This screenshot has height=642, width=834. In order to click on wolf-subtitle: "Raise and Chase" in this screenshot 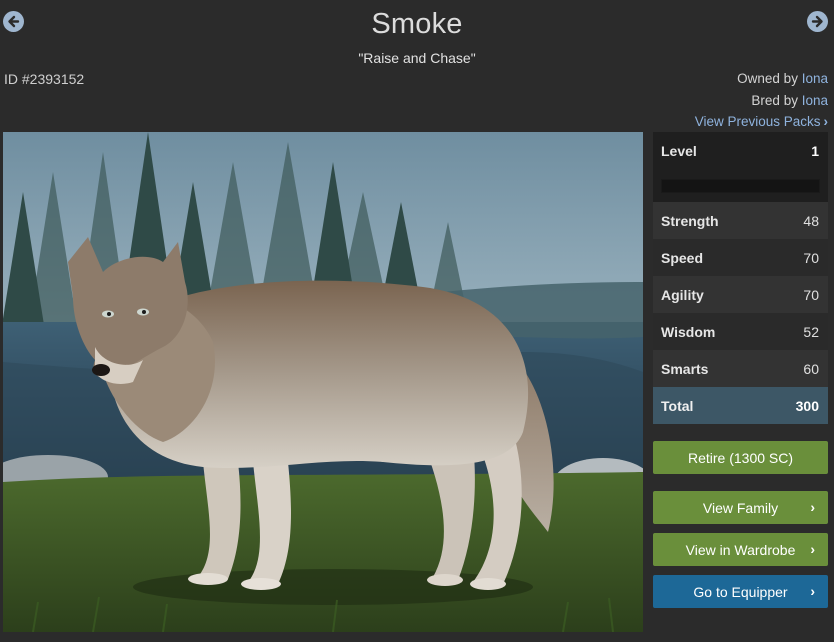, I will do `click(417, 58)`.